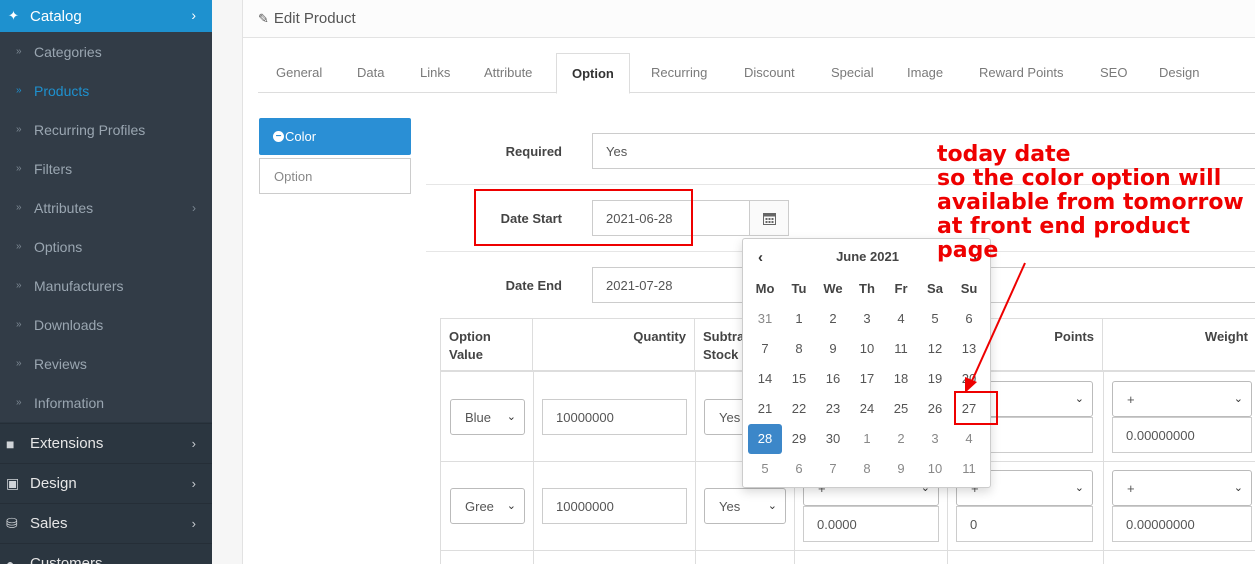 The image size is (1255, 564). I want to click on required-label: Required, so click(533, 151).